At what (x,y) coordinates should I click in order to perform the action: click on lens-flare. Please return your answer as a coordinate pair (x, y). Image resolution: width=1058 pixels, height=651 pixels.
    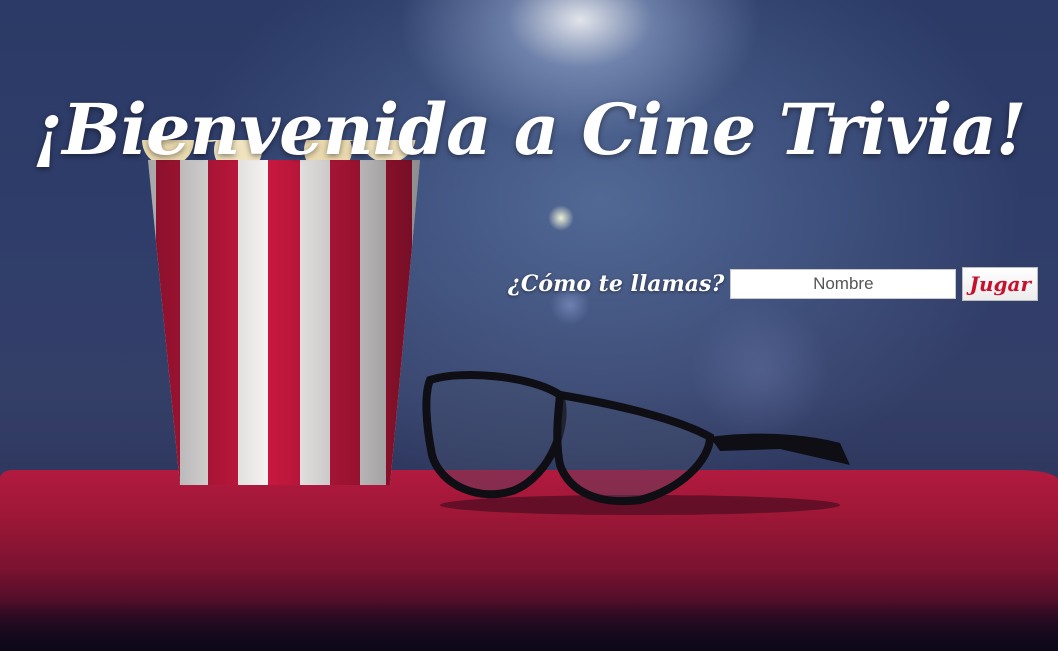
    Looking at the image, I should click on (561, 218).